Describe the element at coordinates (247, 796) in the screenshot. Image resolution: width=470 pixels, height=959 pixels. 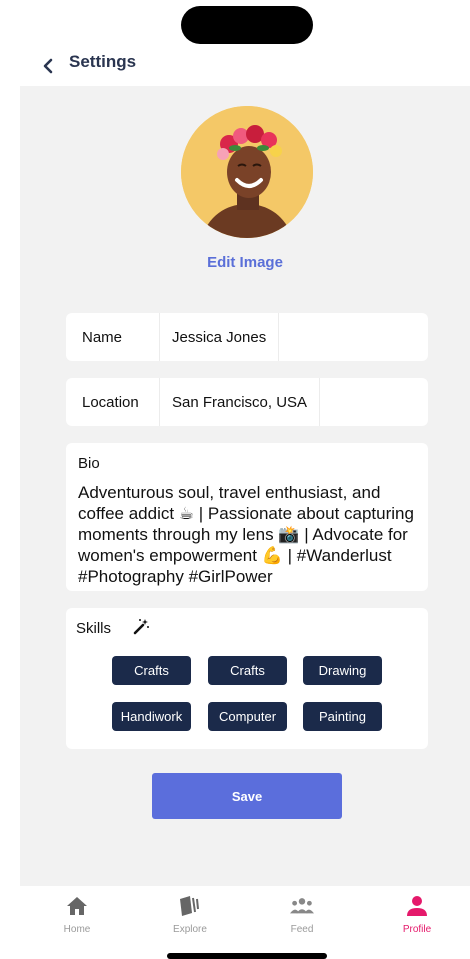
I see `save-button: Save` at that location.